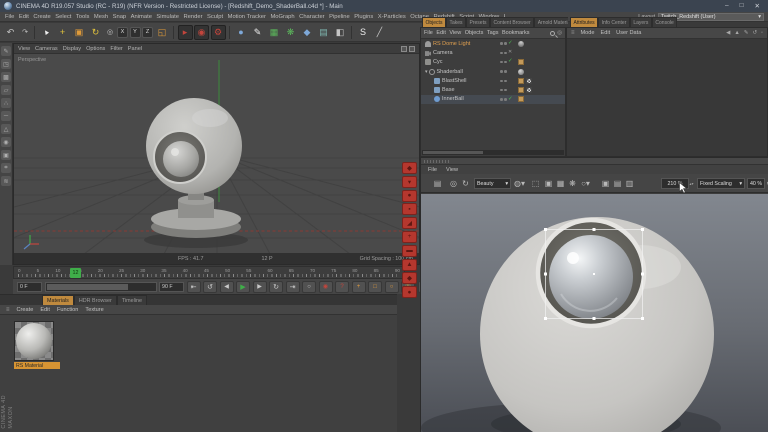  What do you see at coordinates (535, 183) in the screenshot?
I see `region-render-icon: ⬚` at bounding box center [535, 183].